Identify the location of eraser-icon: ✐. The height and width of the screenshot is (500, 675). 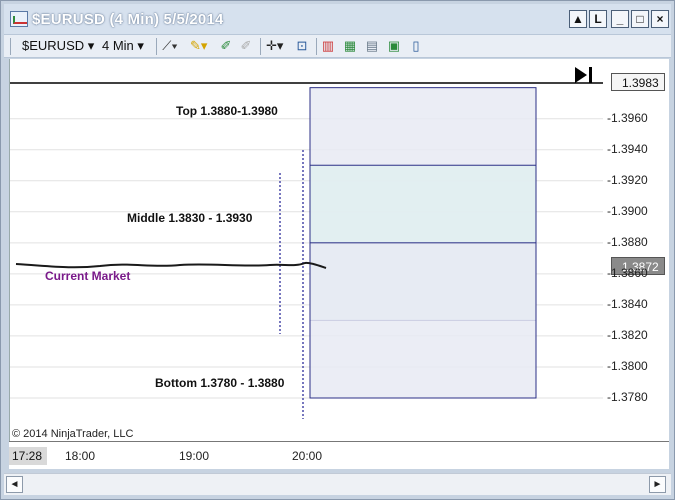
(246, 46).